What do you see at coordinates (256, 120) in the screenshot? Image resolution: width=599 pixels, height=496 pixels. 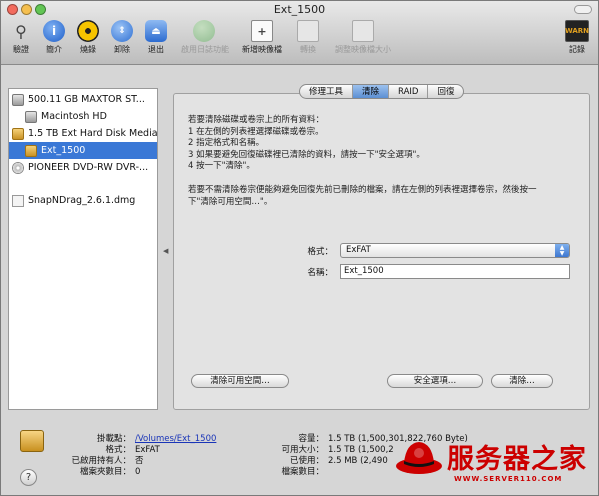 I see `instruction-line: 若要清除磁碟或卷宗上的所有資料：` at bounding box center [256, 120].